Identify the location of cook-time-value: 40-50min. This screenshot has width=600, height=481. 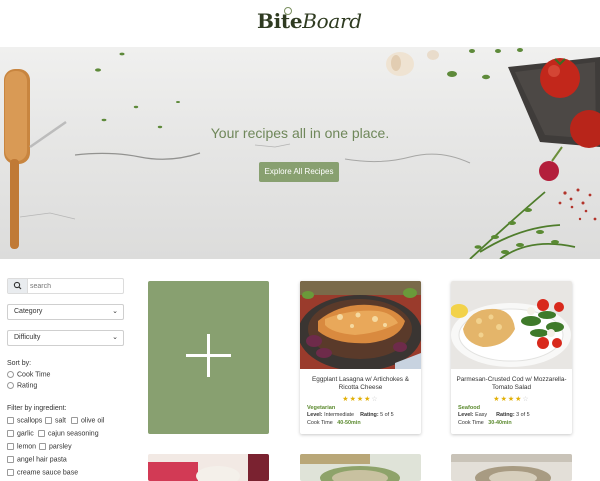
(349, 423).